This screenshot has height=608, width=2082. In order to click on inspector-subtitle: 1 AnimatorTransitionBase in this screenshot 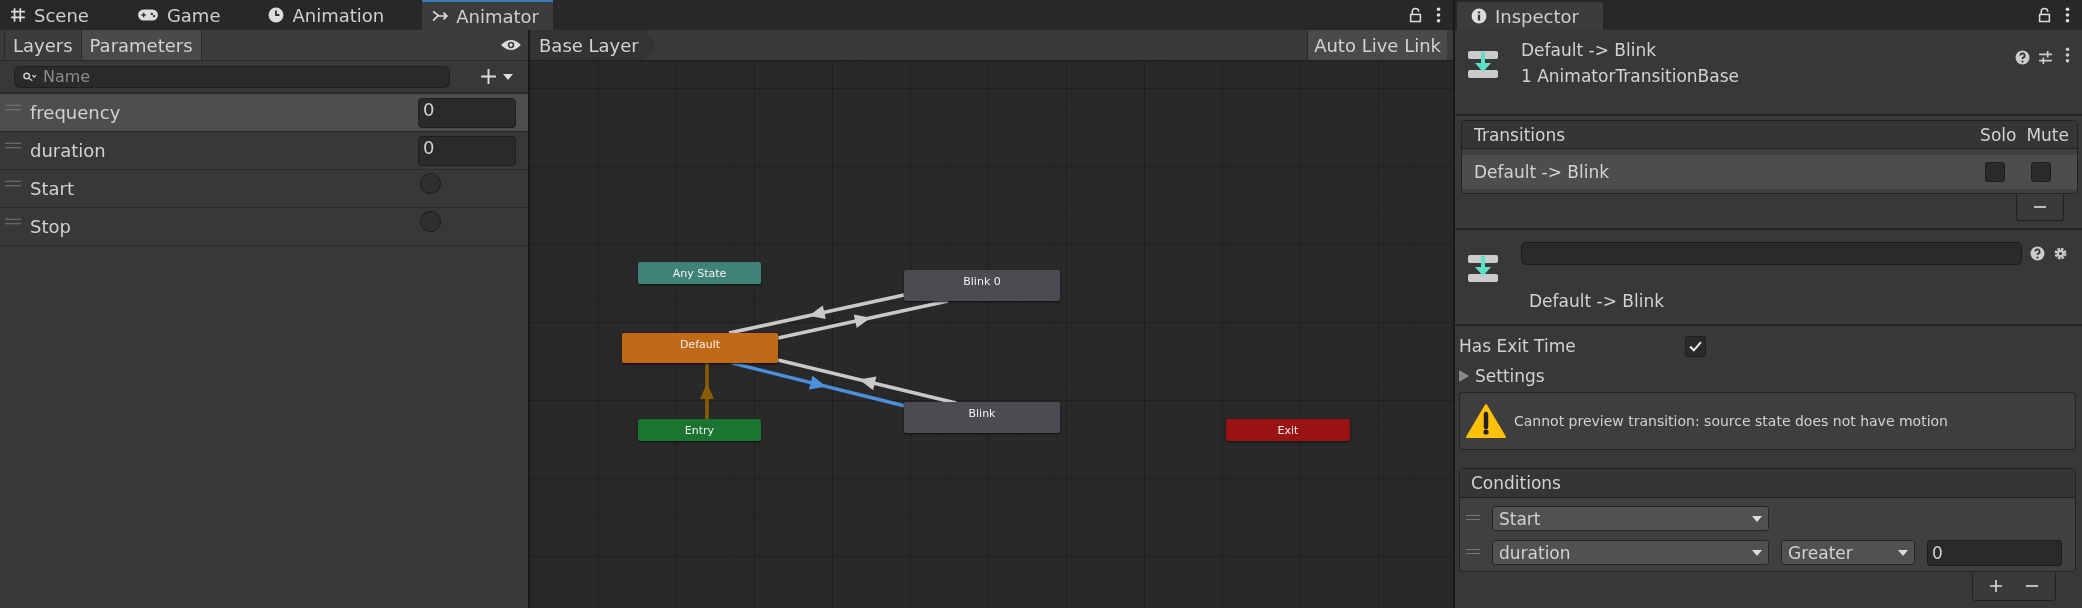, I will do `click(1630, 76)`.